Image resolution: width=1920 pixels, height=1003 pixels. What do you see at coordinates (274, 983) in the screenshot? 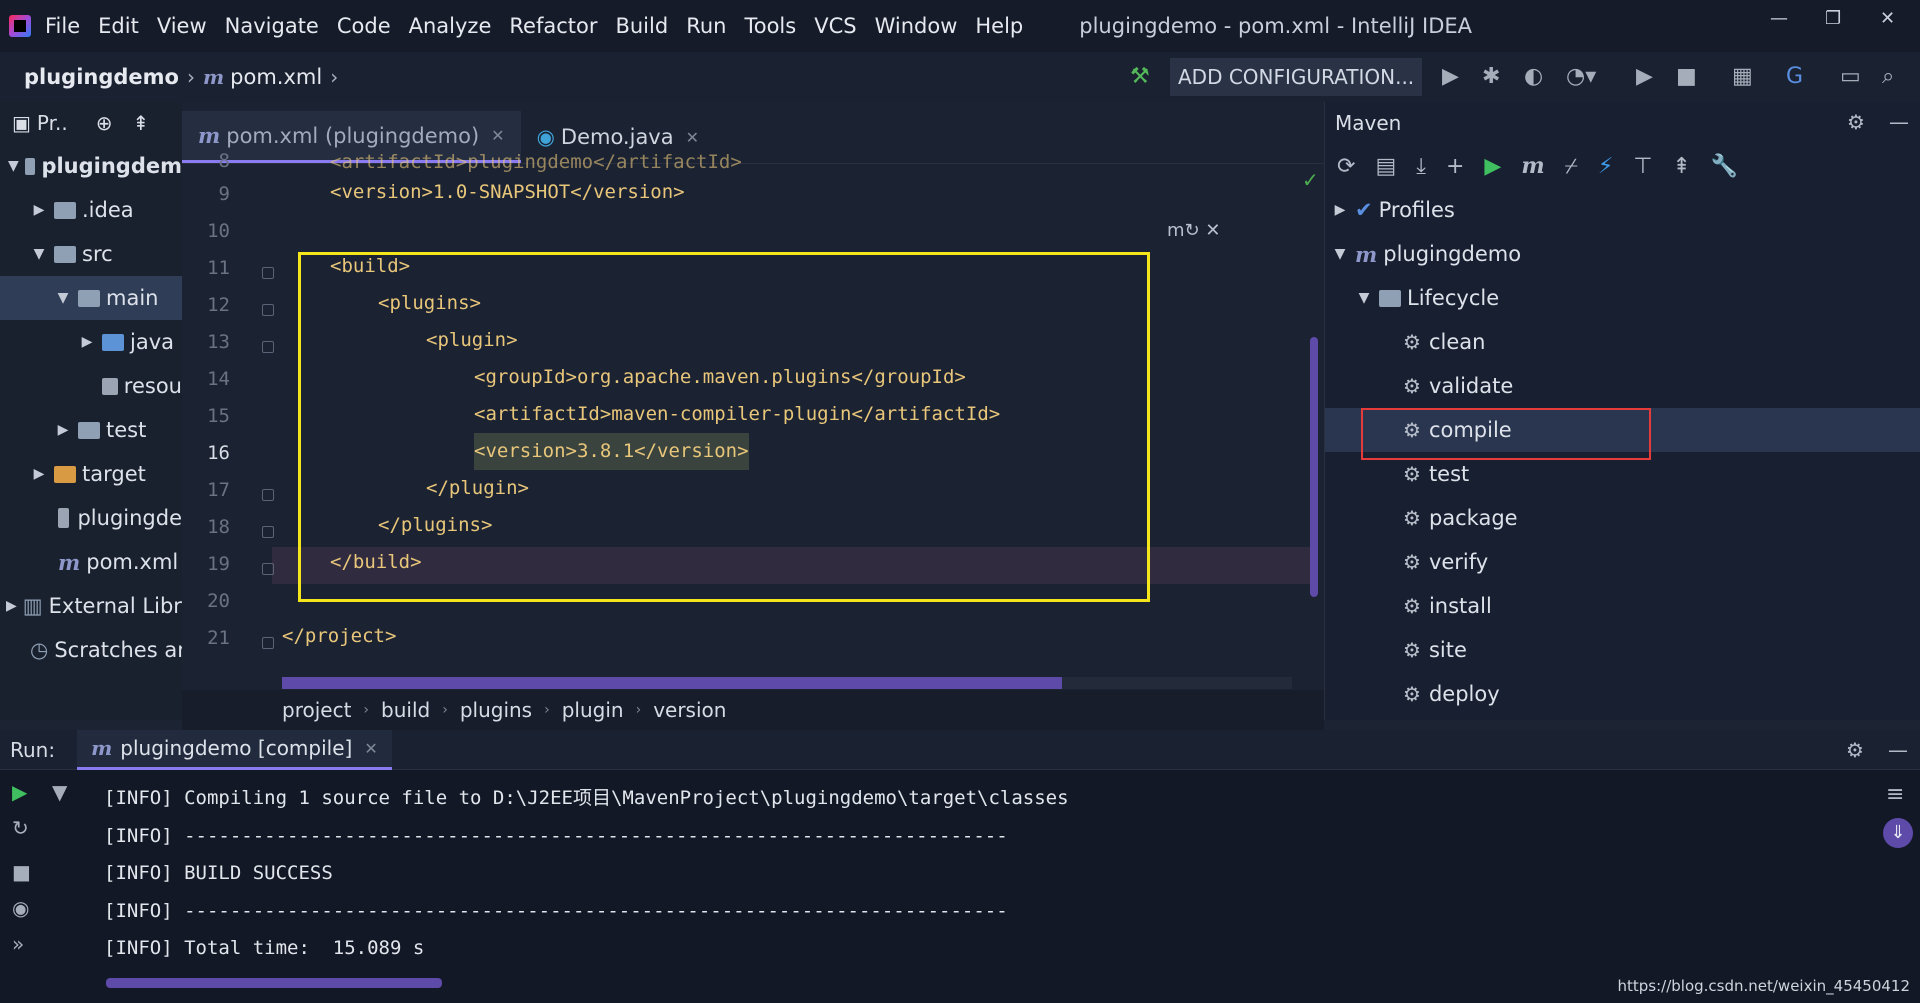
I see `console-horizontal-scrollbar` at bounding box center [274, 983].